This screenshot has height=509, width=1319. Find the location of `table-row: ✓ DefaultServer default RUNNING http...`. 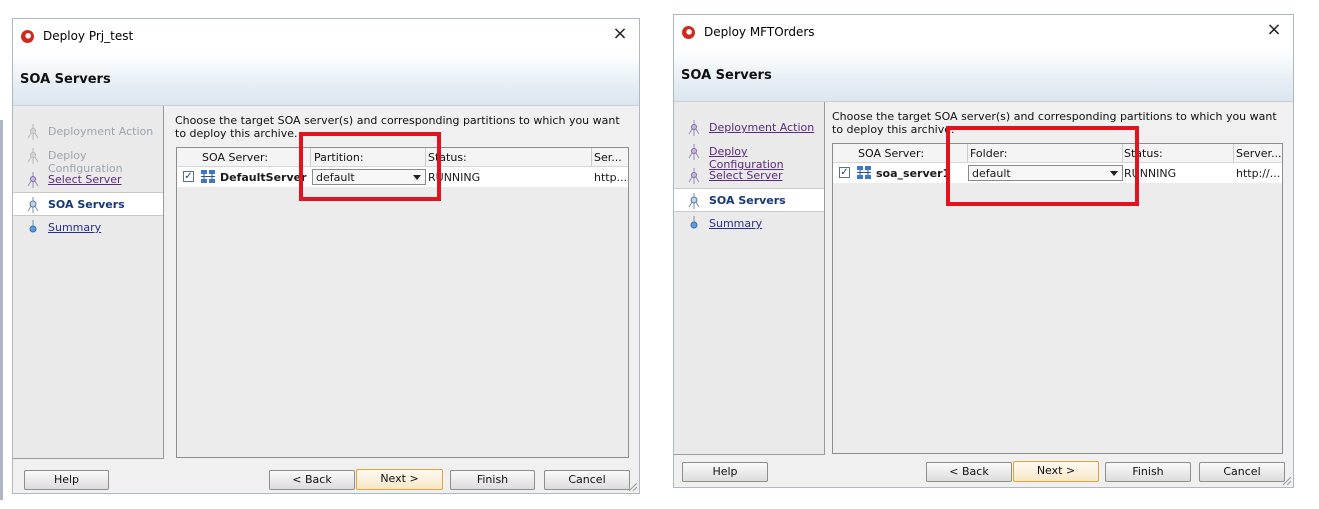

table-row: ✓ DefaultServer default RUNNING http... is located at coordinates (402, 177).